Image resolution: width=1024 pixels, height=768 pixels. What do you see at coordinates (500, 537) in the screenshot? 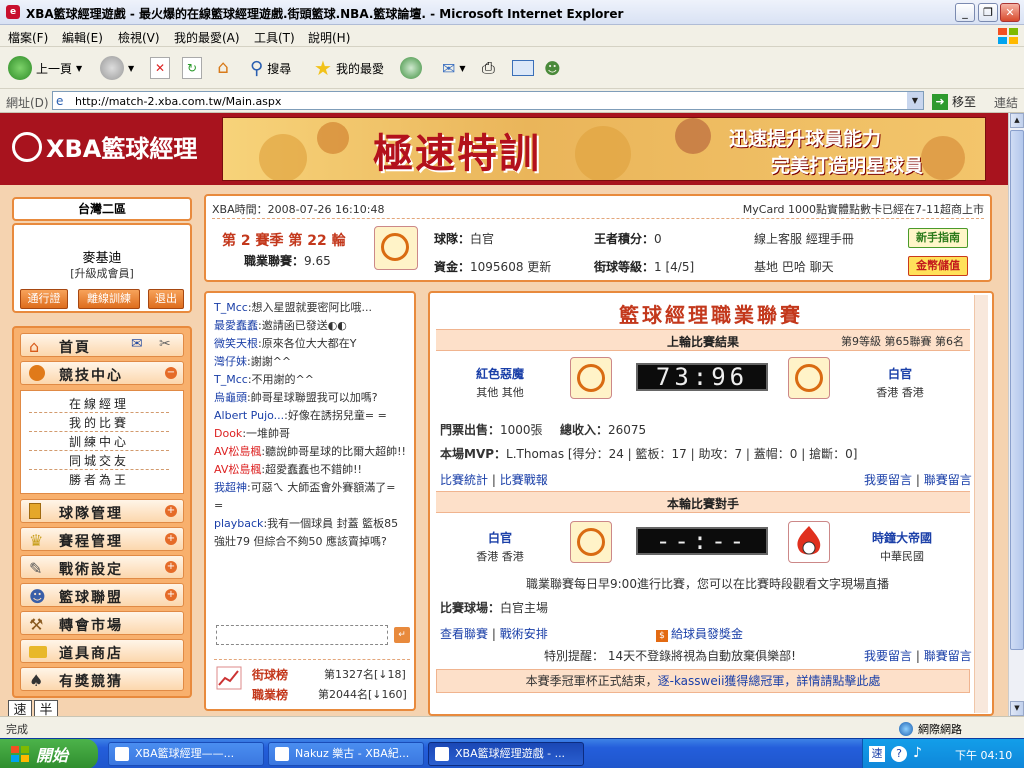
I see `next-home-name: 白官` at bounding box center [500, 537].